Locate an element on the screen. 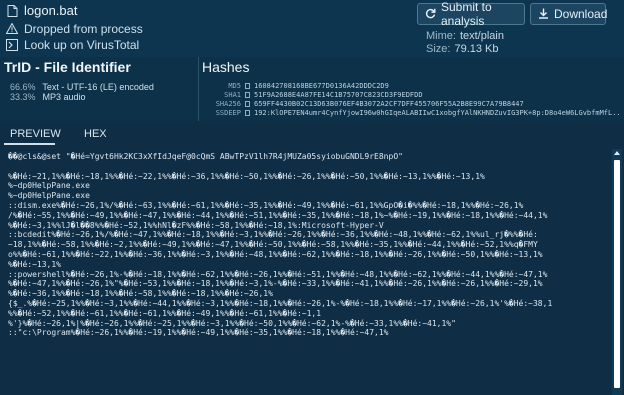  file-icon is located at coordinates (12, 10).